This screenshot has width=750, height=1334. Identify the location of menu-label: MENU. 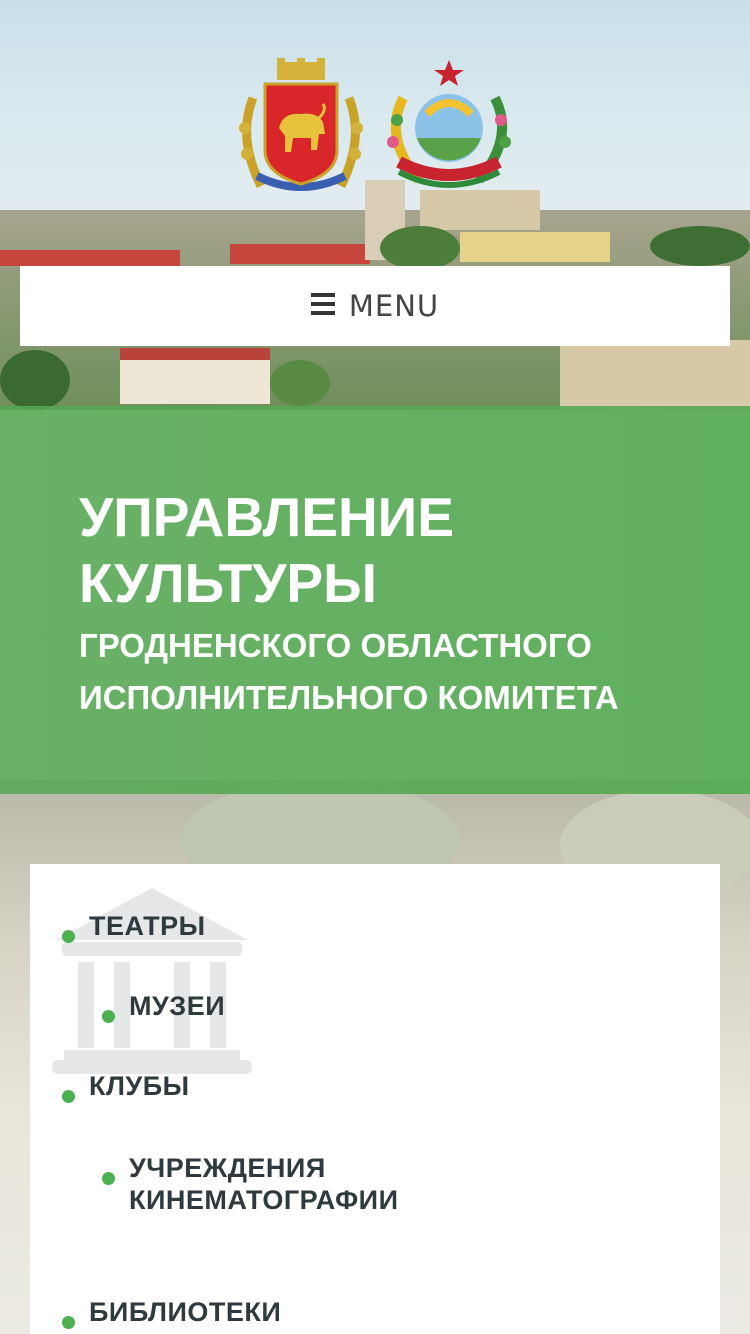
(394, 306).